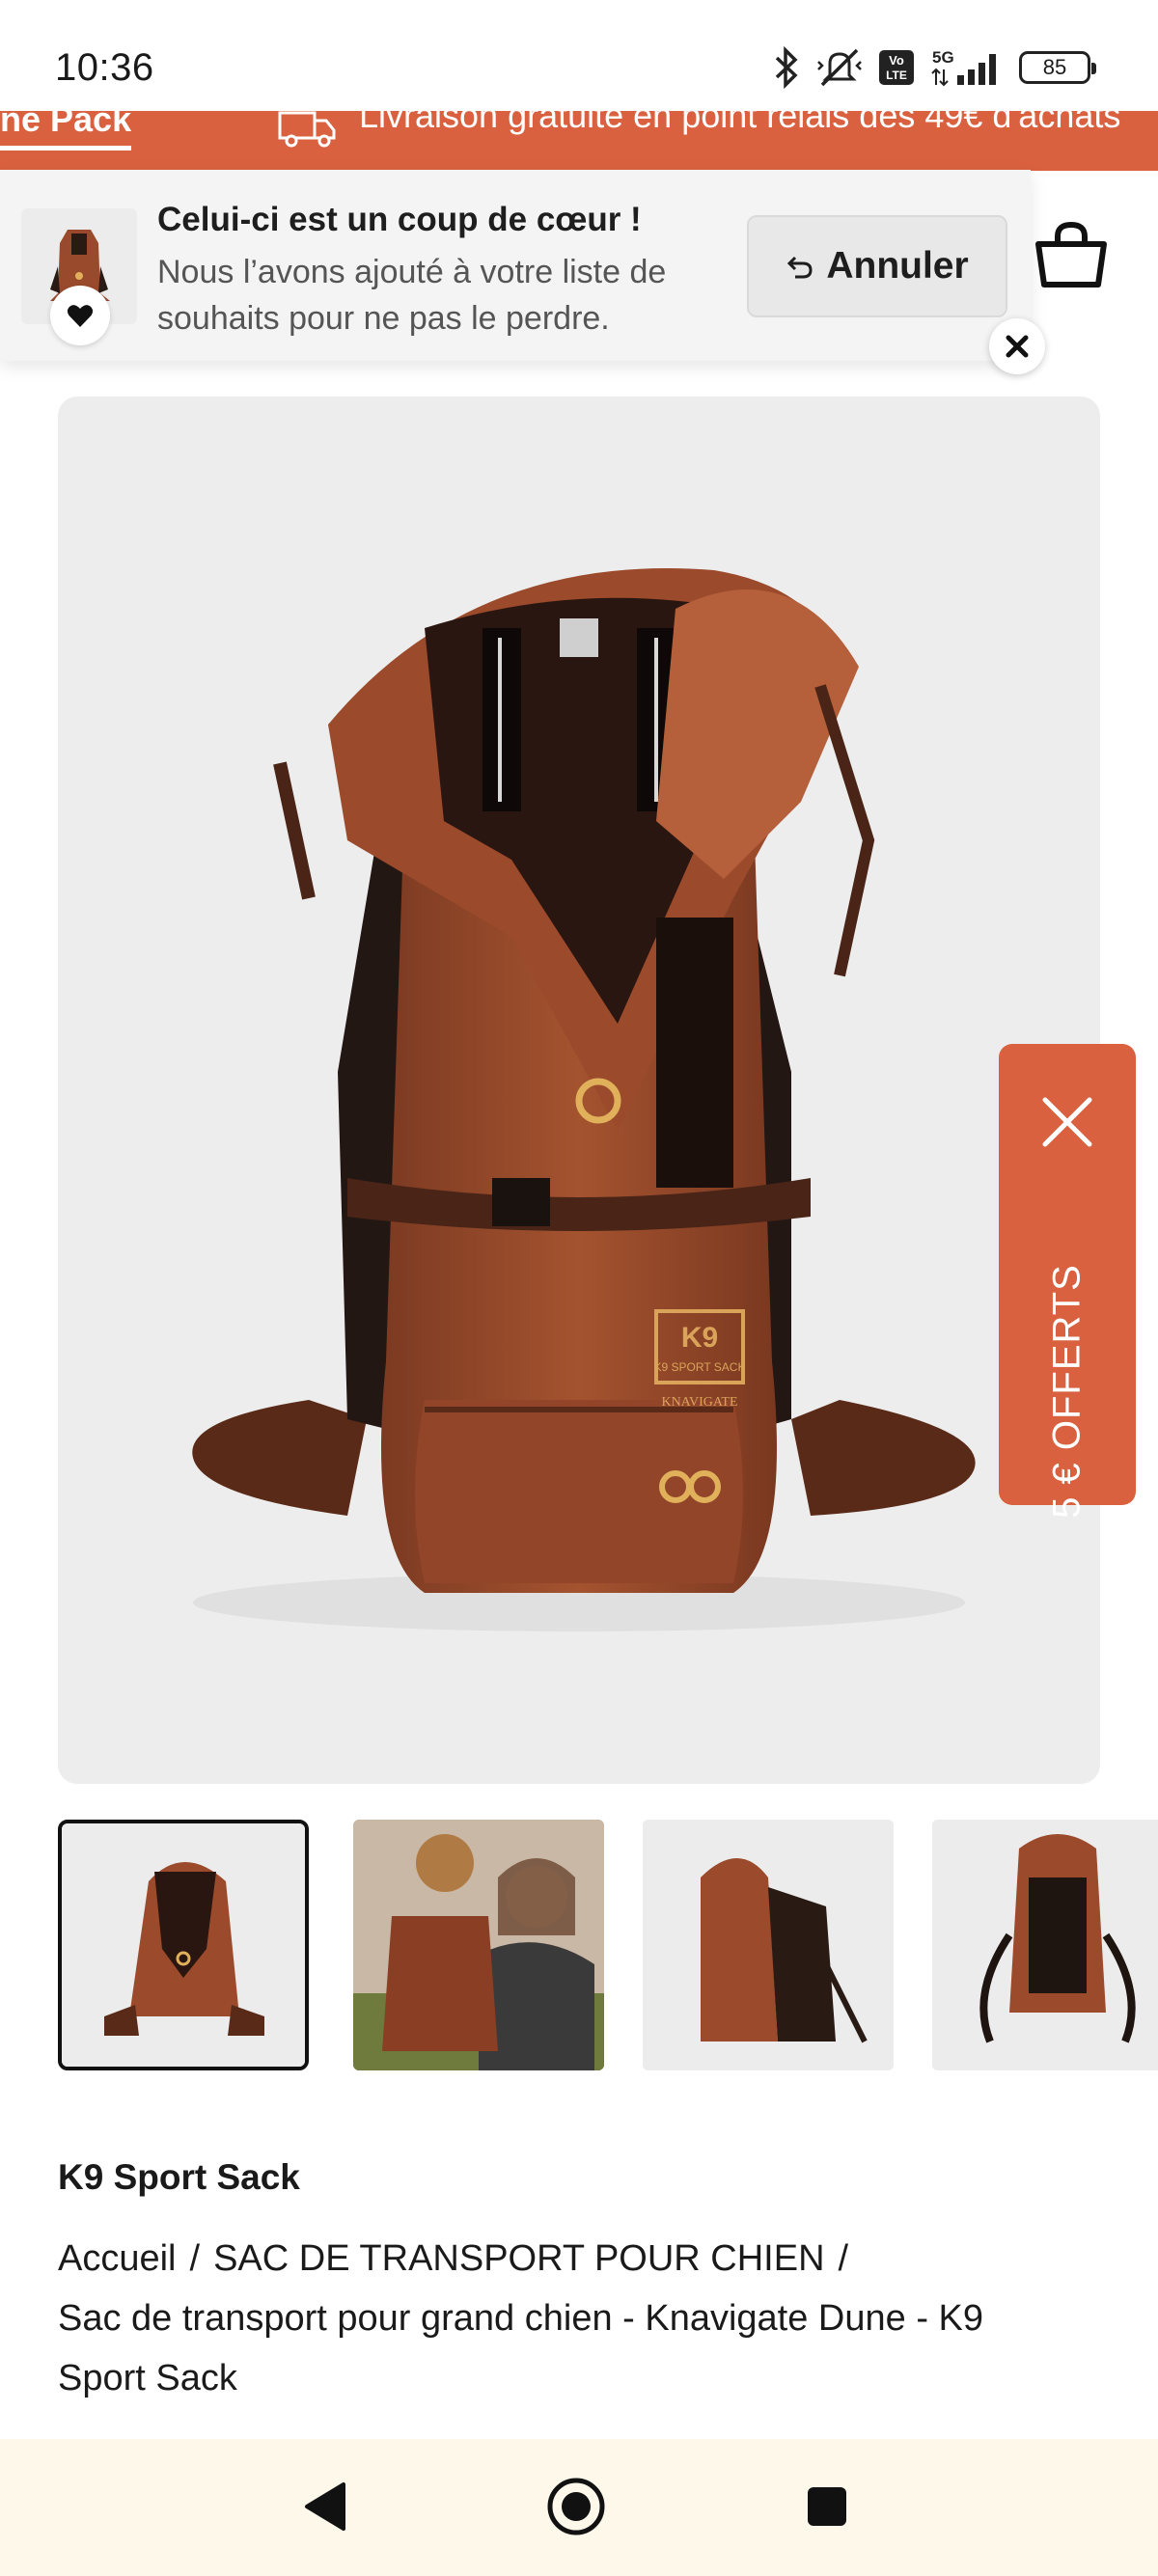 This screenshot has height=2576, width=1158. I want to click on promo-tab-label: ne Pack, so click(66, 131).